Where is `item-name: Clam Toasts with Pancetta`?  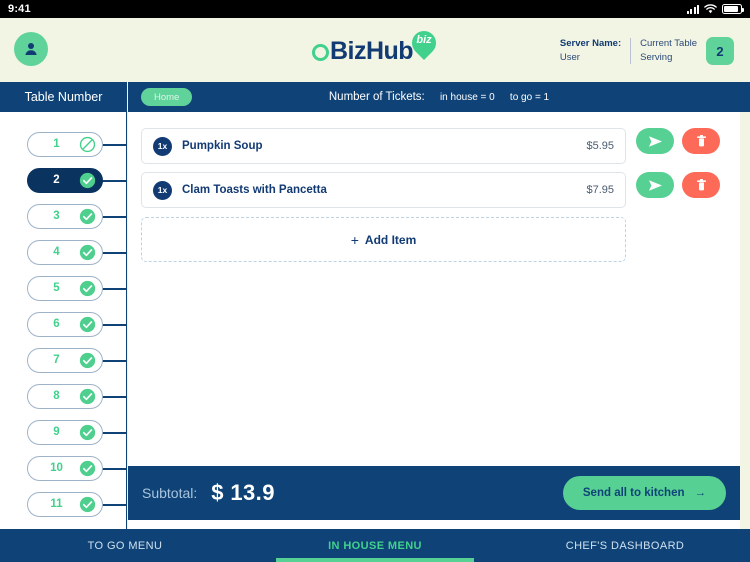 item-name: Clam Toasts with Pancetta is located at coordinates (254, 190).